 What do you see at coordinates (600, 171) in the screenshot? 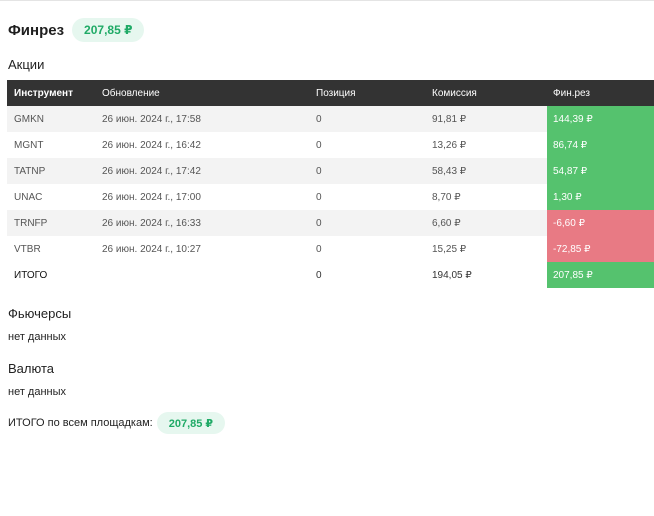
I see `cell-pnl: 54,87 ₽` at bounding box center [600, 171].